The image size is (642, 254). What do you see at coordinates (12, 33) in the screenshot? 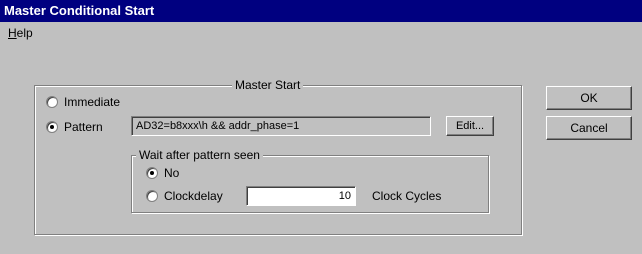
I see `menu-help-mnemonic: H` at bounding box center [12, 33].